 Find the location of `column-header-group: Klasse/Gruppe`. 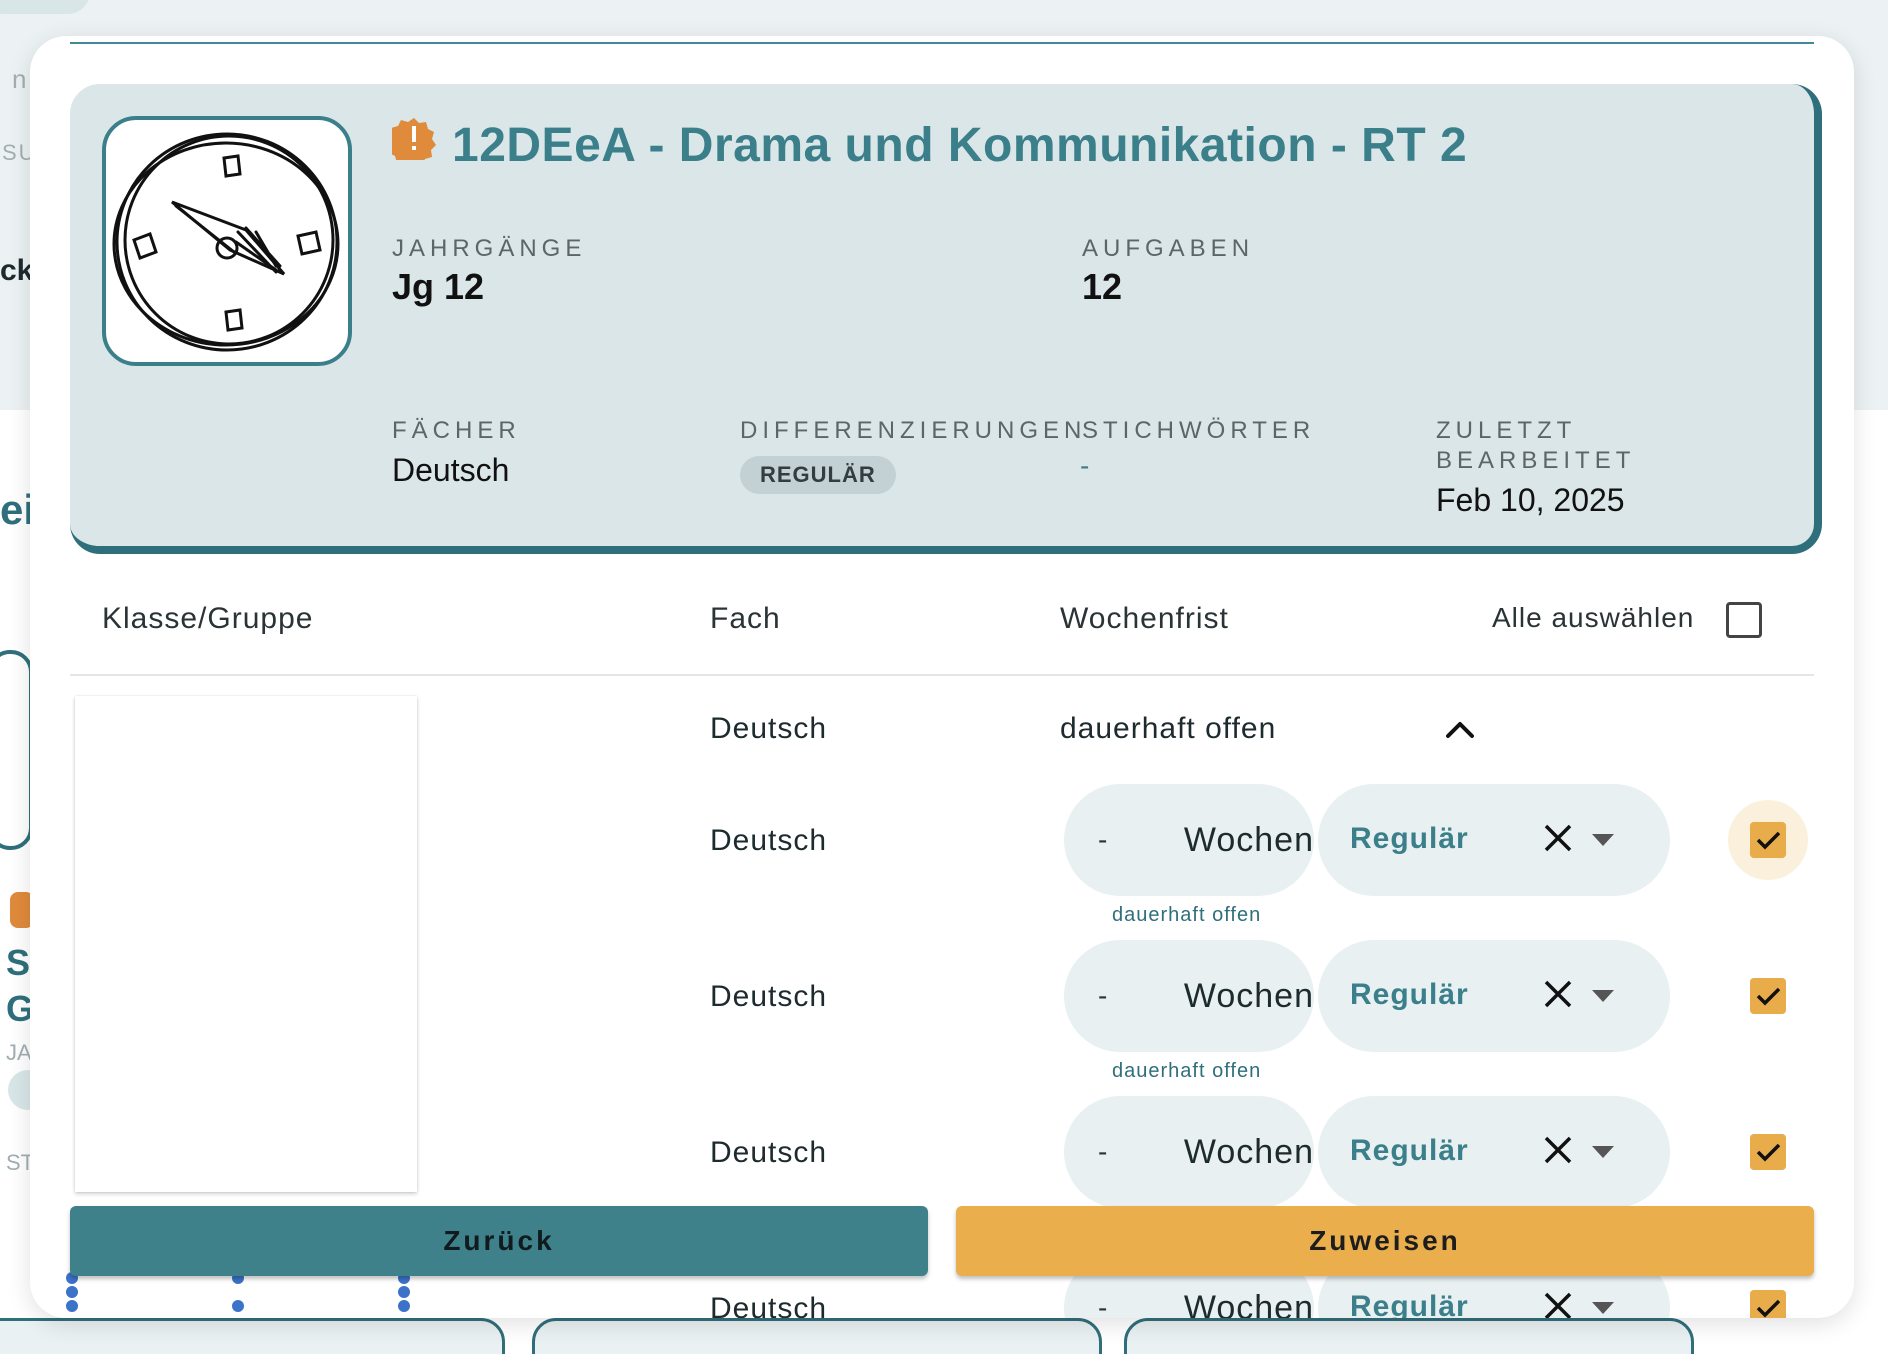

column-header-group: Klasse/Gruppe is located at coordinates (208, 618).